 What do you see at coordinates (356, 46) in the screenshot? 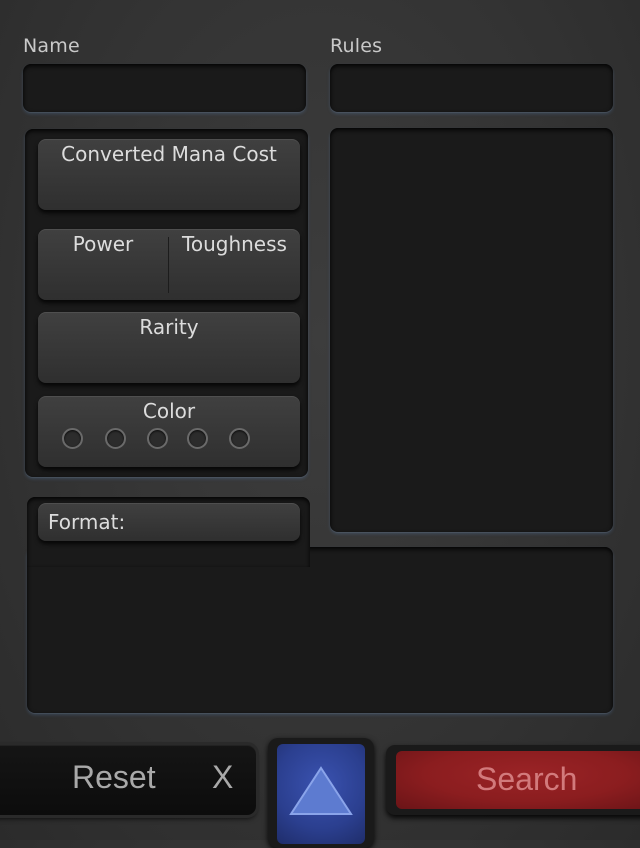
I see `rules-label: Rules` at bounding box center [356, 46].